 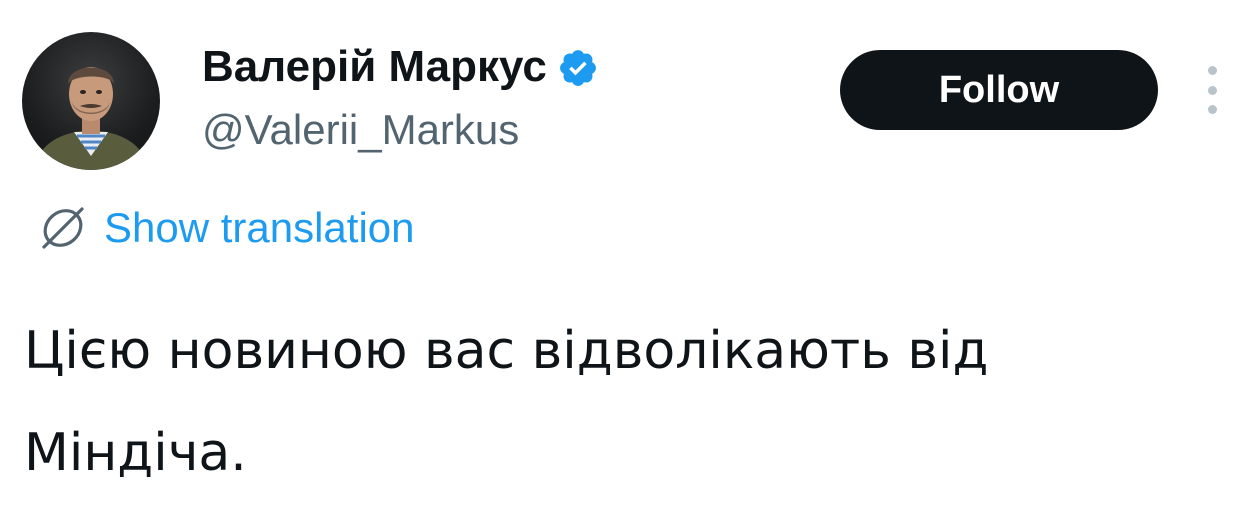 I want to click on user-avatar-photo, so click(x=91, y=118).